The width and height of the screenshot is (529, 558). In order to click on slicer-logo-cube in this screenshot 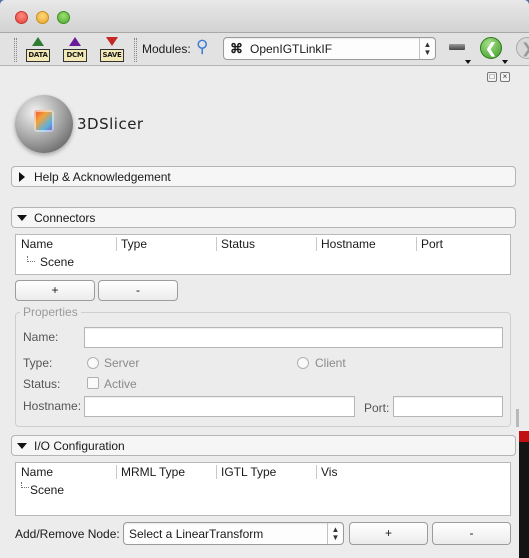, I will do `click(44, 121)`.